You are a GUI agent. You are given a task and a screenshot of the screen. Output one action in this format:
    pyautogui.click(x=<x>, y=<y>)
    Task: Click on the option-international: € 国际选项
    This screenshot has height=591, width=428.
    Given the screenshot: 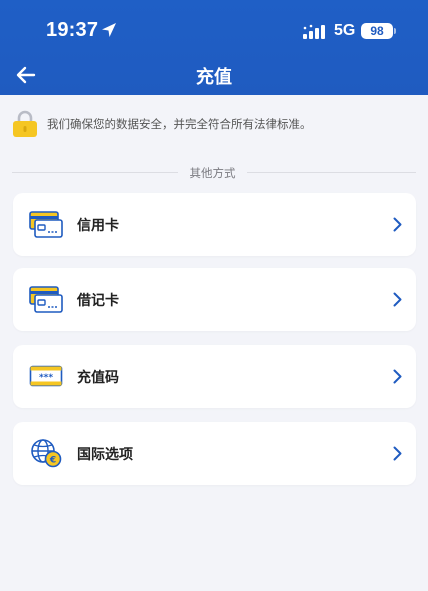 What is the action you would take?
    pyautogui.click(x=214, y=453)
    